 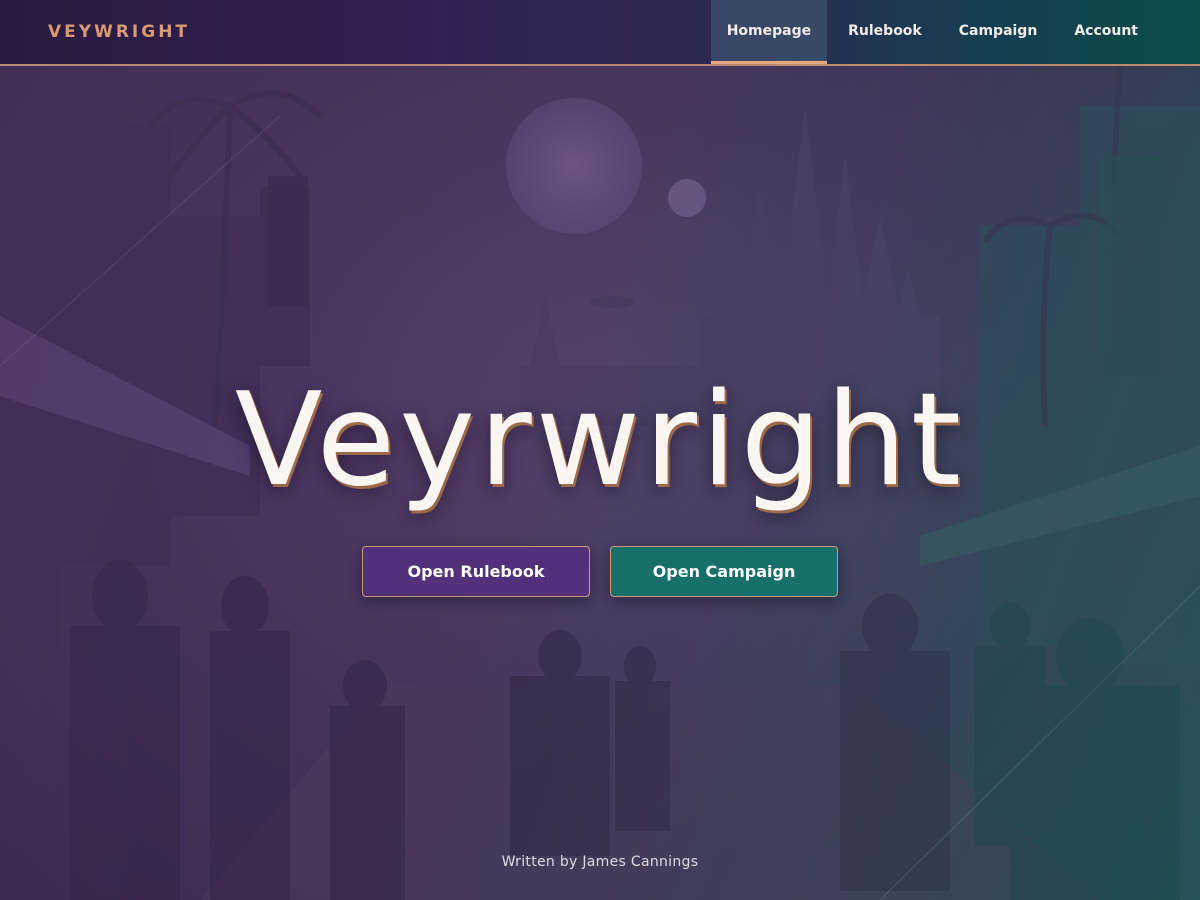 I want to click on nav-link-account: Account, so click(x=1106, y=32).